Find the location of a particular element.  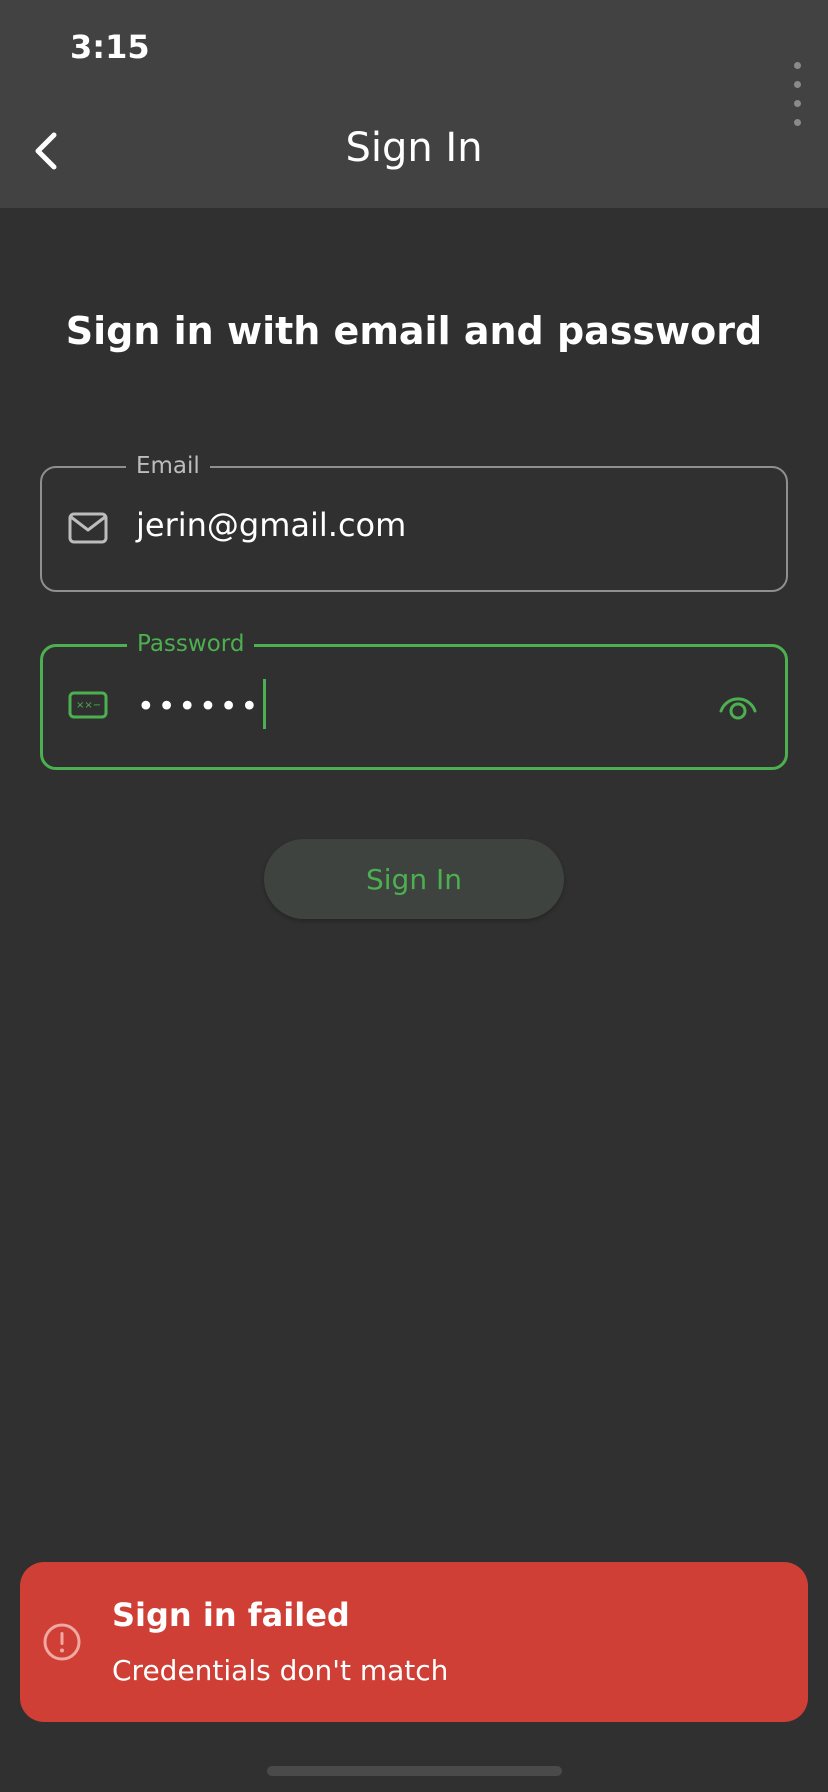

sign-in-button: Sign In is located at coordinates (414, 879).